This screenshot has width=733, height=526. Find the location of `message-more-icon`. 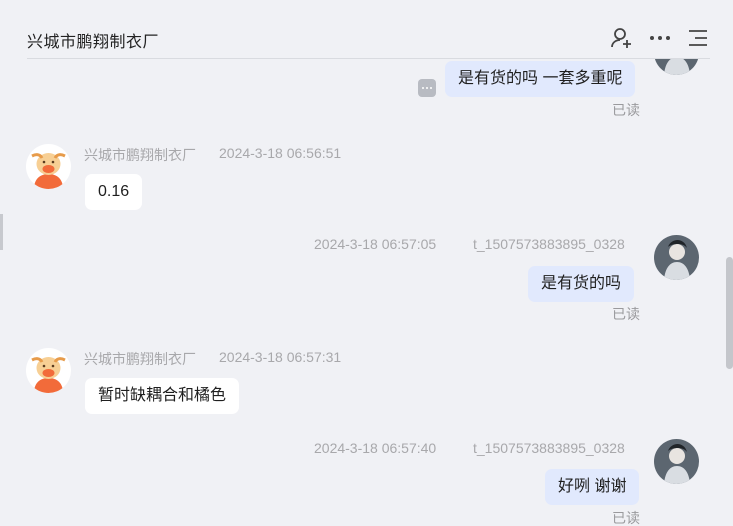

message-more-icon is located at coordinates (427, 88).